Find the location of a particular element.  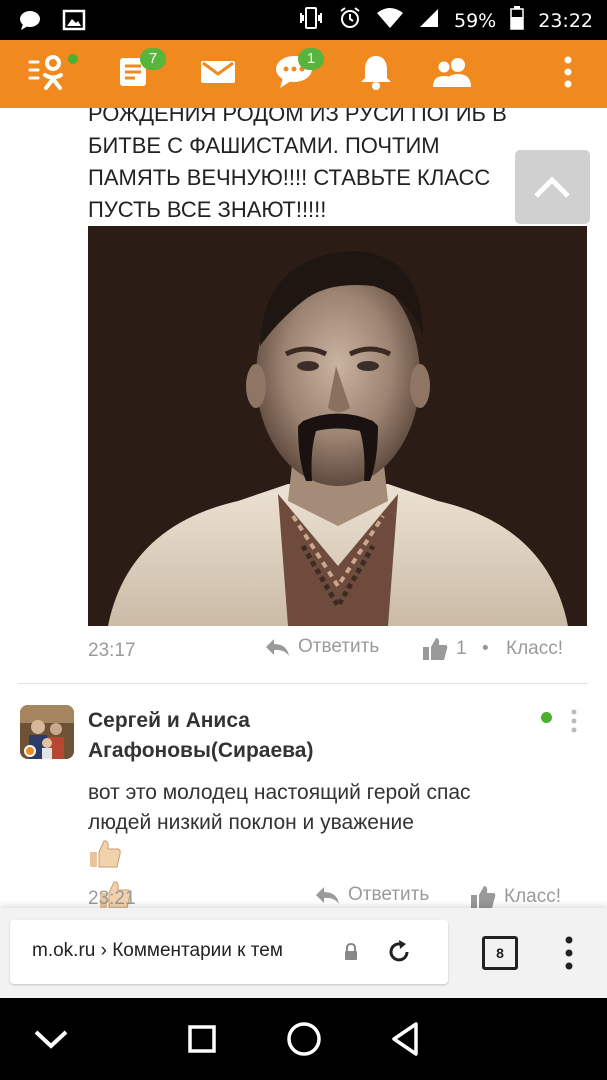

post-time: 23:17 is located at coordinates (112, 650).